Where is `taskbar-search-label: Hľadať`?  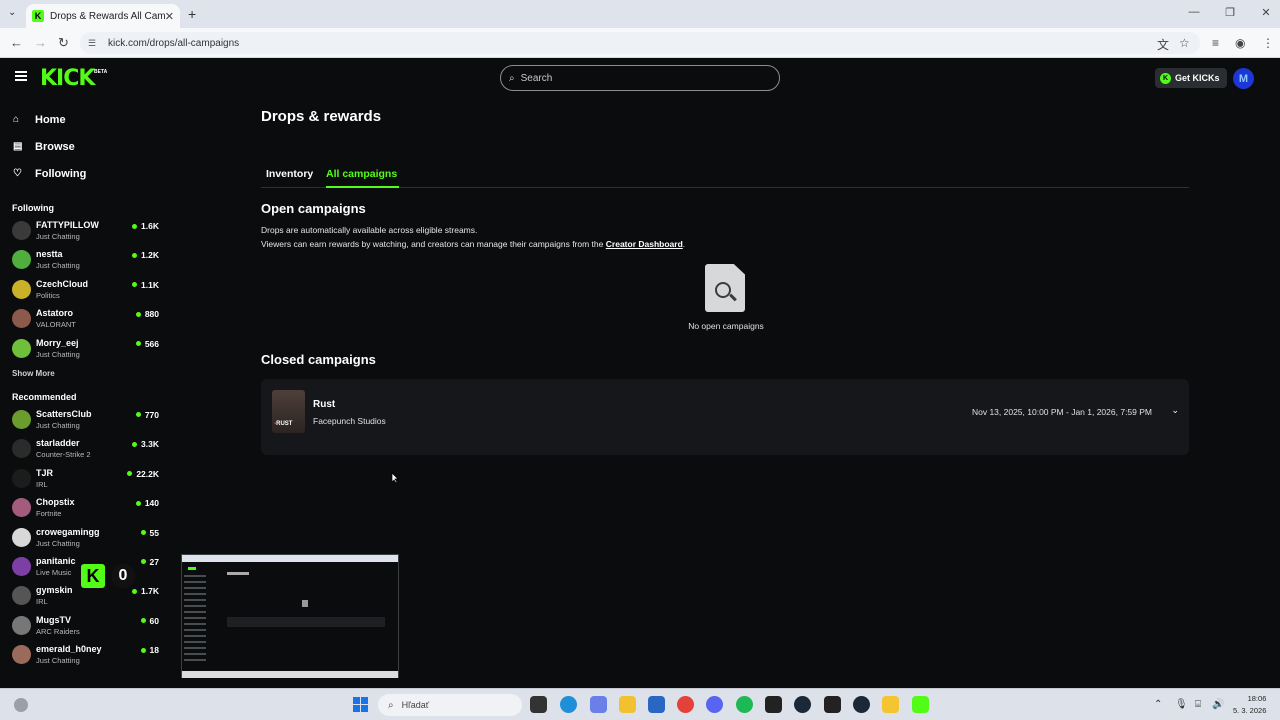 taskbar-search-label: Hľadať is located at coordinates (415, 705).